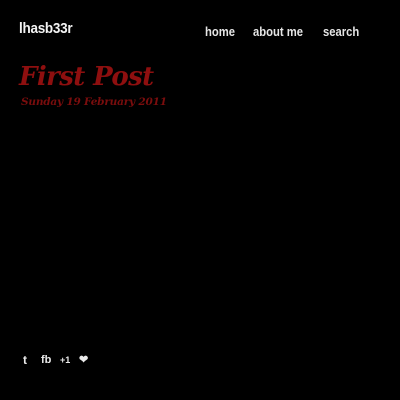 This screenshot has height=400, width=400. I want to click on post-date: Sunday 19 February 2011, so click(94, 102).